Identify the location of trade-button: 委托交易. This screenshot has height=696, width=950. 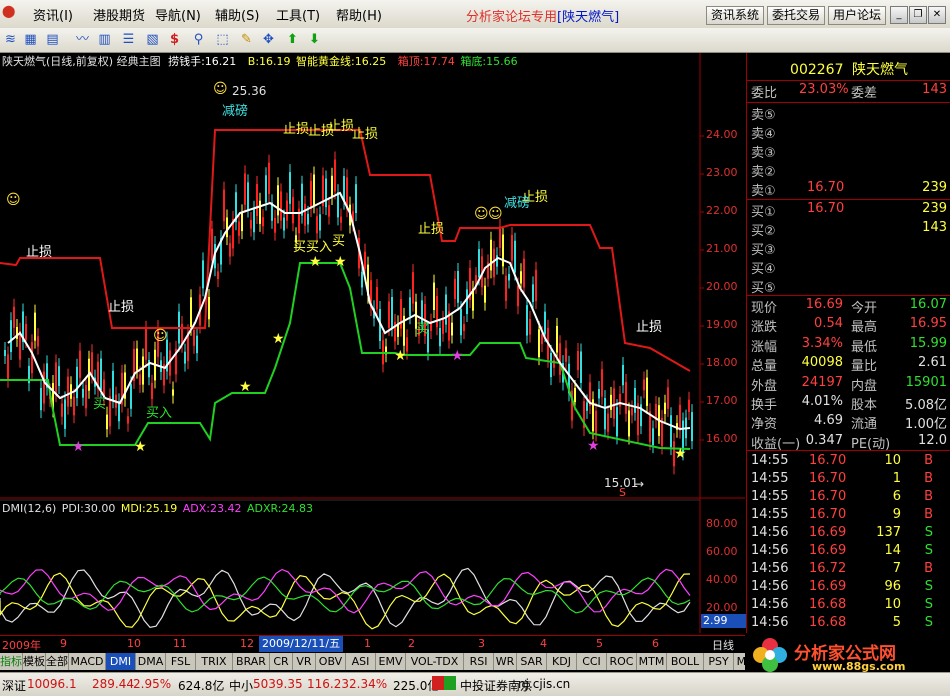
(796, 15).